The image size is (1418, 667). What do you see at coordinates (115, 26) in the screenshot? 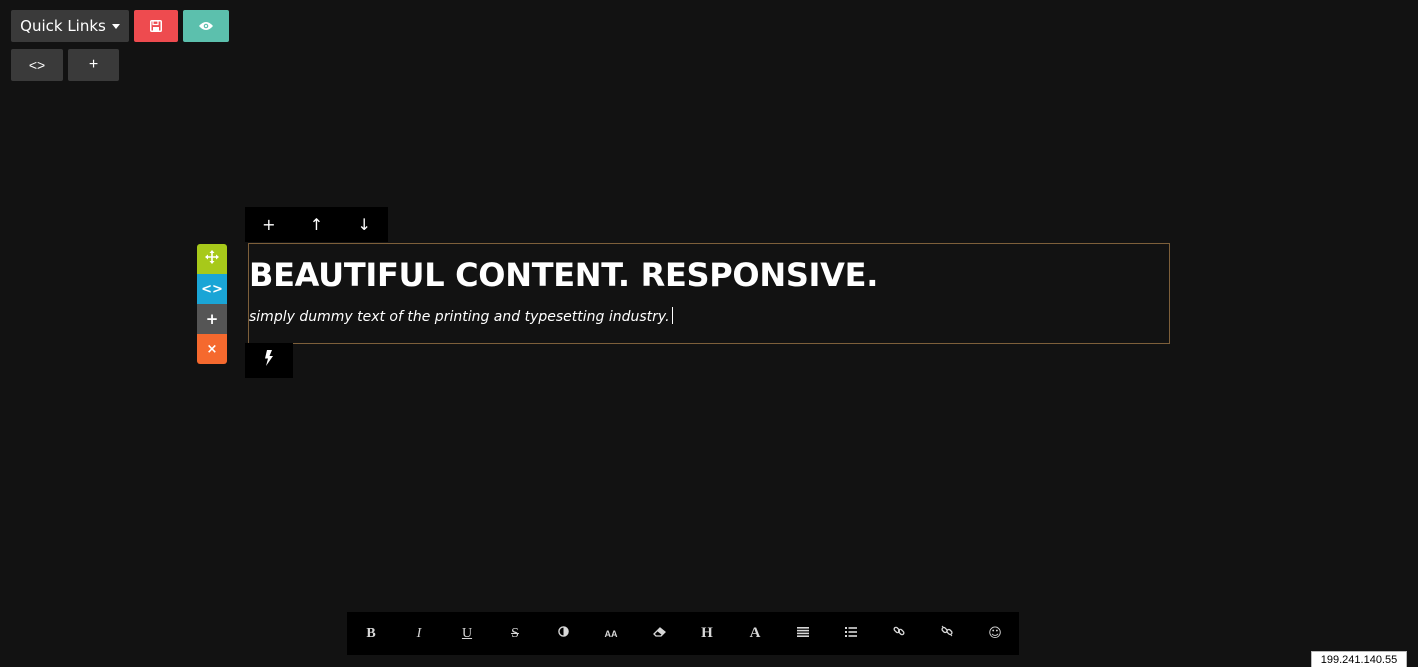
I see `caret-down-icon` at bounding box center [115, 26].